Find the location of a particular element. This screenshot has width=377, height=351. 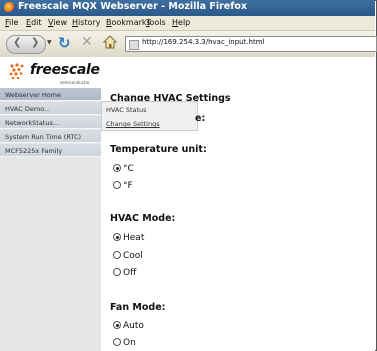

hvac-mode-heat-option: Heat is located at coordinates (128, 237).